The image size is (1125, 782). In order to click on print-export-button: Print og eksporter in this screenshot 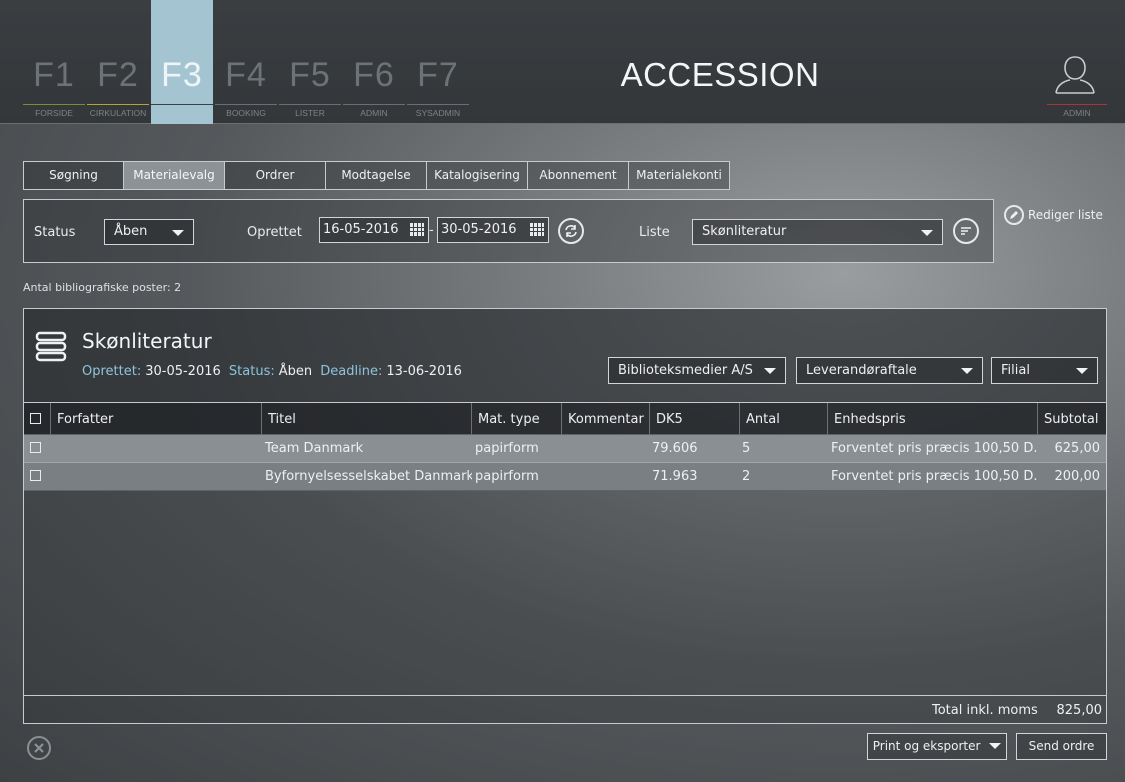, I will do `click(937, 746)`.